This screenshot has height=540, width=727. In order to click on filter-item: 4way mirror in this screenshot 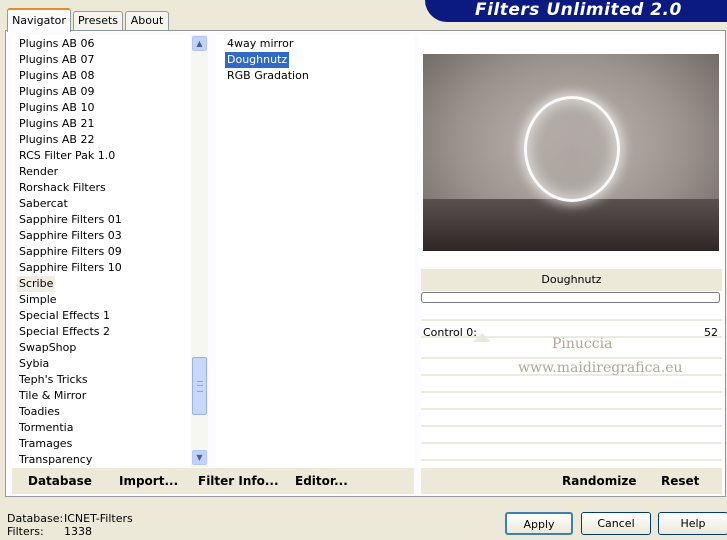, I will do `click(260, 44)`.